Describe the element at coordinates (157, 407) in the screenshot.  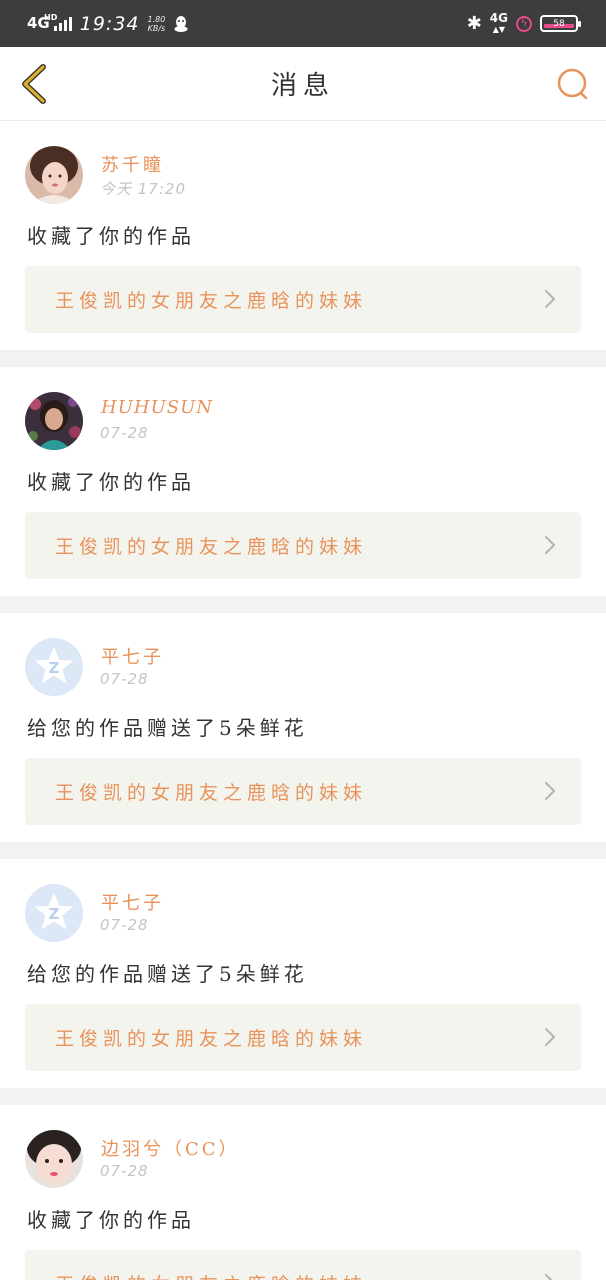
I see `user-name: HUHUSUN` at that location.